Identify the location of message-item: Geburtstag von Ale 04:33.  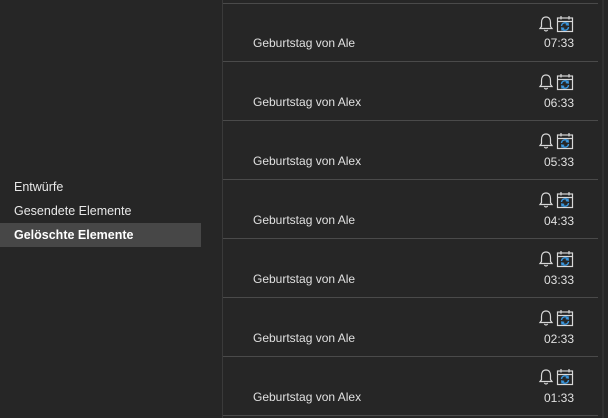
(410, 209).